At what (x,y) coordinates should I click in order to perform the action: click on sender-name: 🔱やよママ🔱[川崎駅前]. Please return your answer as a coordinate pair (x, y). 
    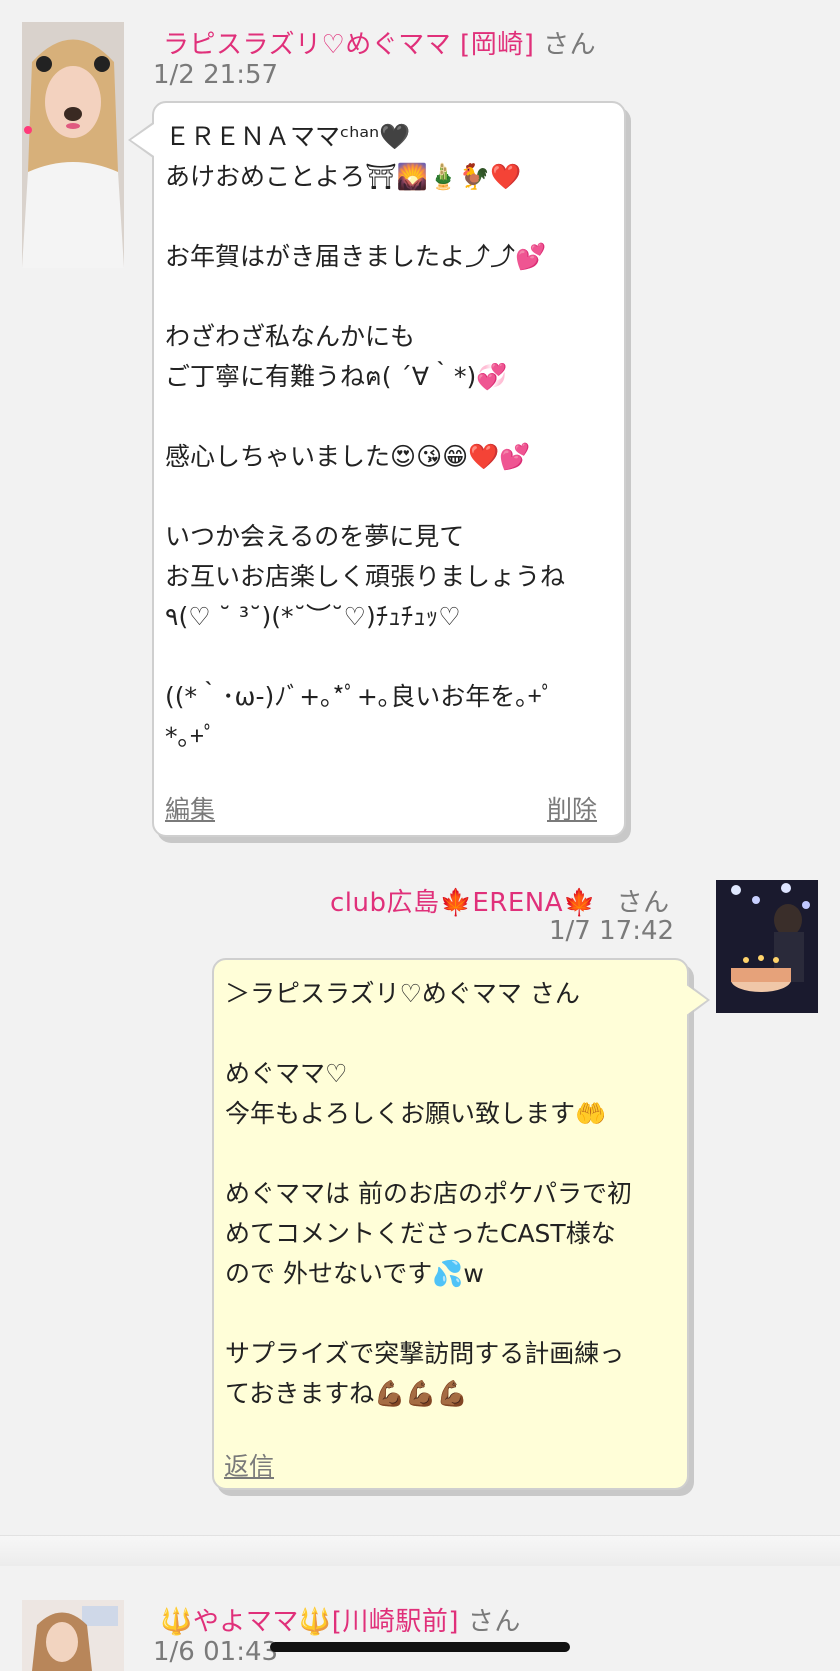
    Looking at the image, I should click on (309, 1622).